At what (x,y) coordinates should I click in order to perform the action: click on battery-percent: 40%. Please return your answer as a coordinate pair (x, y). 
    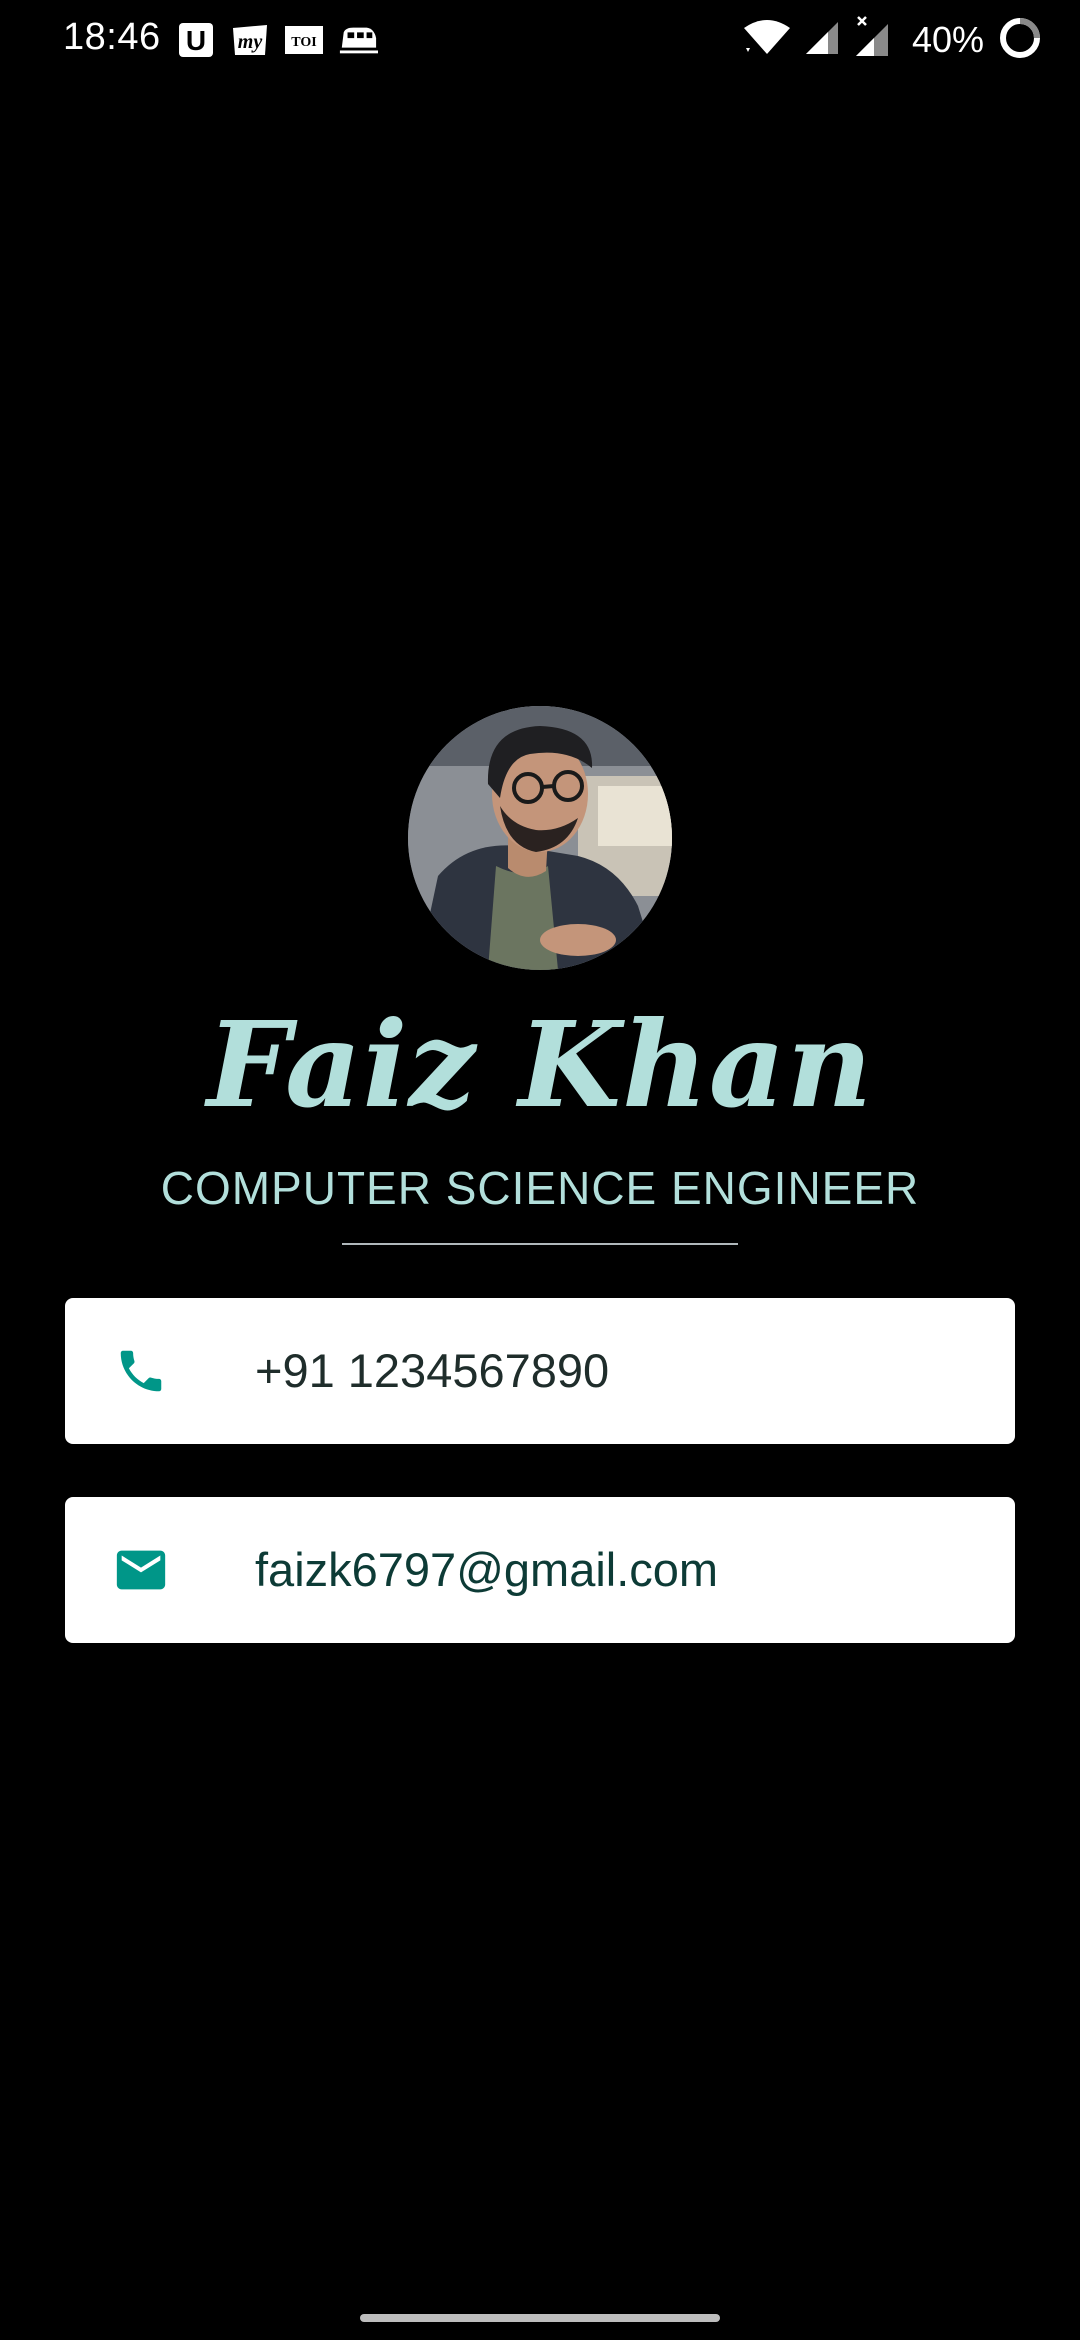
    Looking at the image, I should click on (947, 39).